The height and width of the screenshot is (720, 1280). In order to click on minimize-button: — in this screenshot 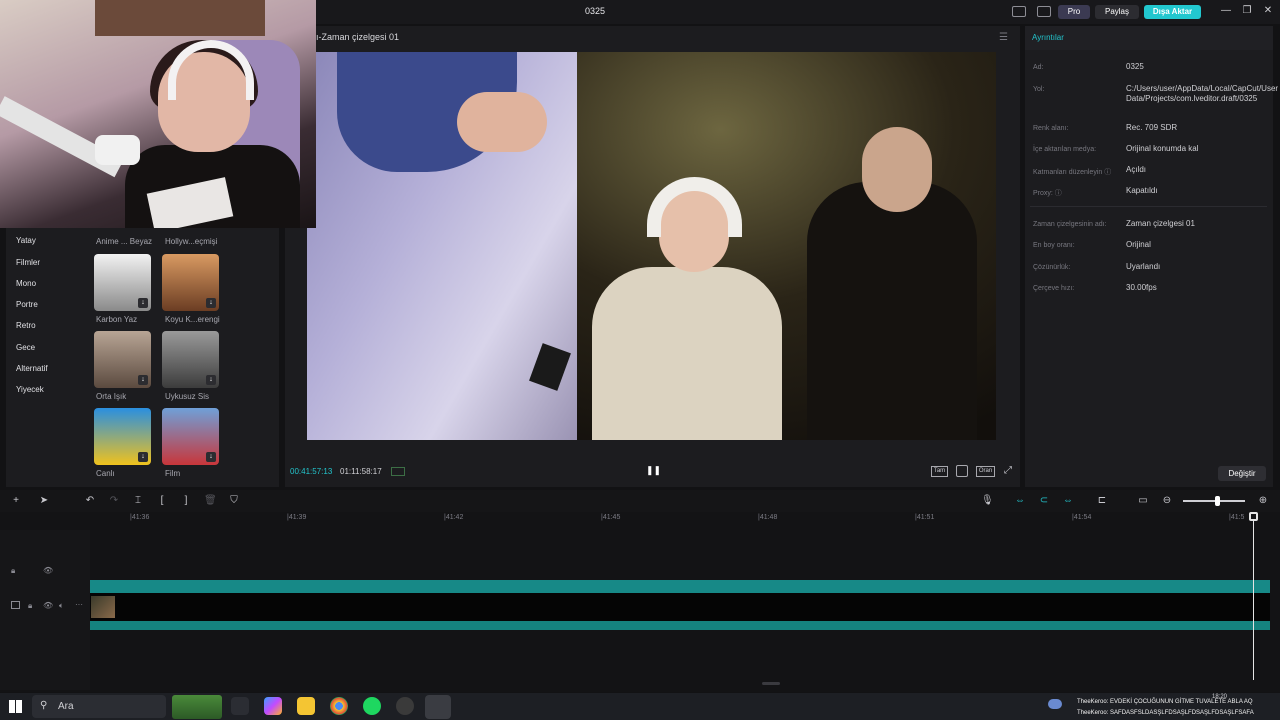, I will do `click(1226, 11)`.